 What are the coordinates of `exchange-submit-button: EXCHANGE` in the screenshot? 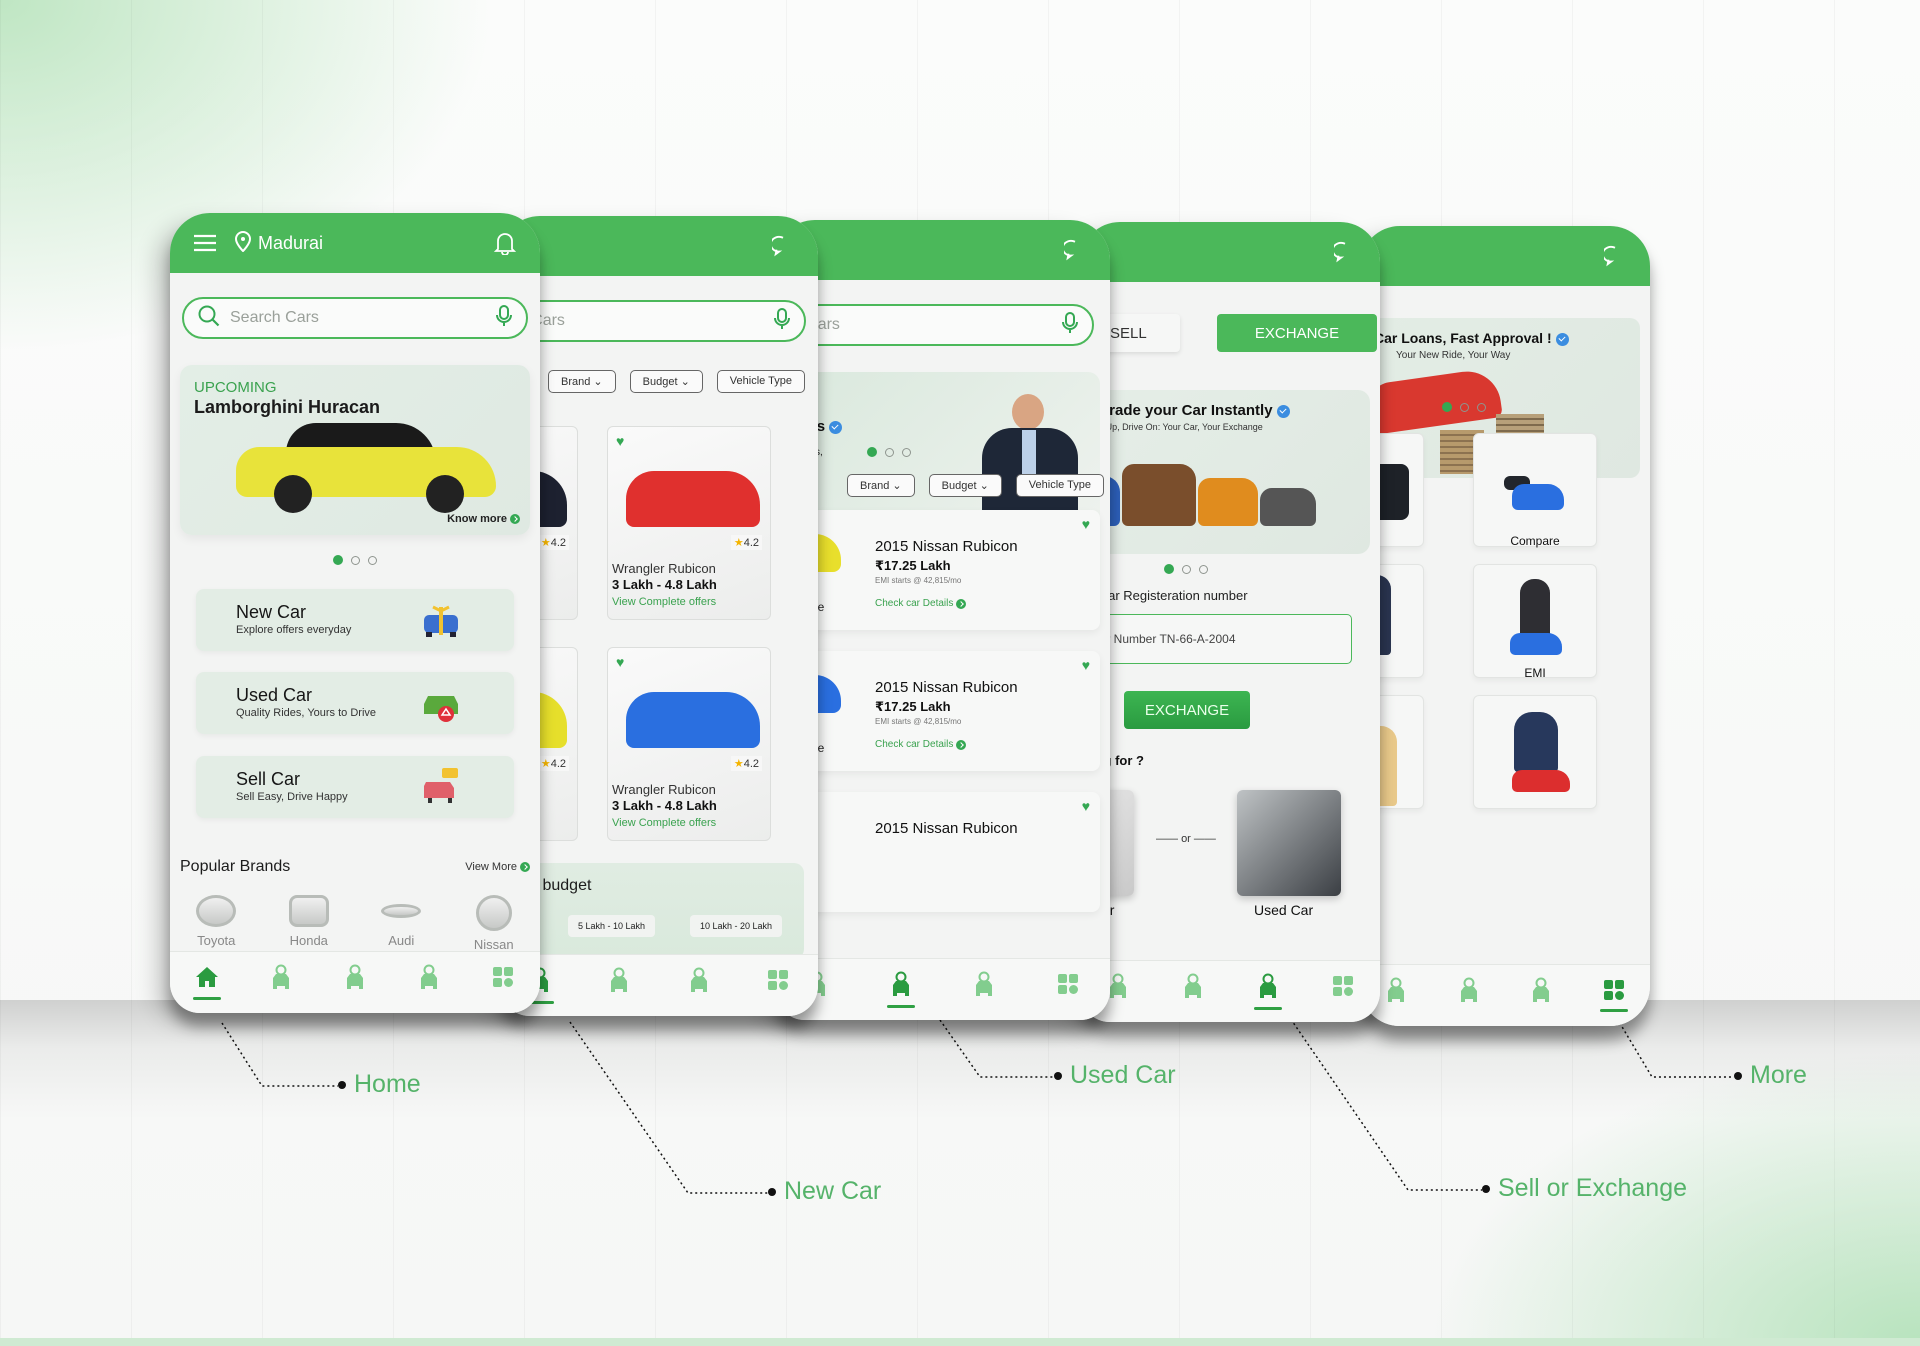 It's located at (1187, 710).